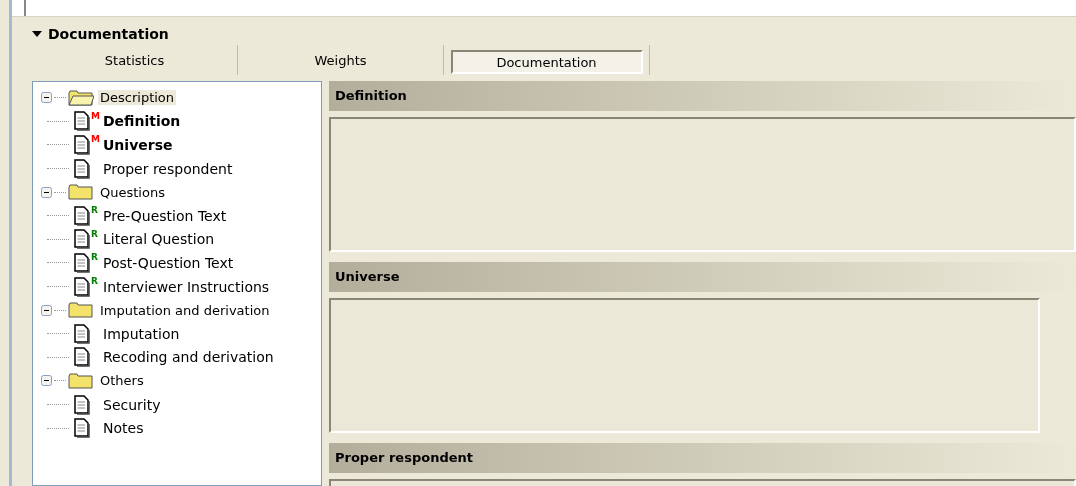  Describe the element at coordinates (165, 215) in the screenshot. I see `tree-item: Pre-Question Text` at that location.